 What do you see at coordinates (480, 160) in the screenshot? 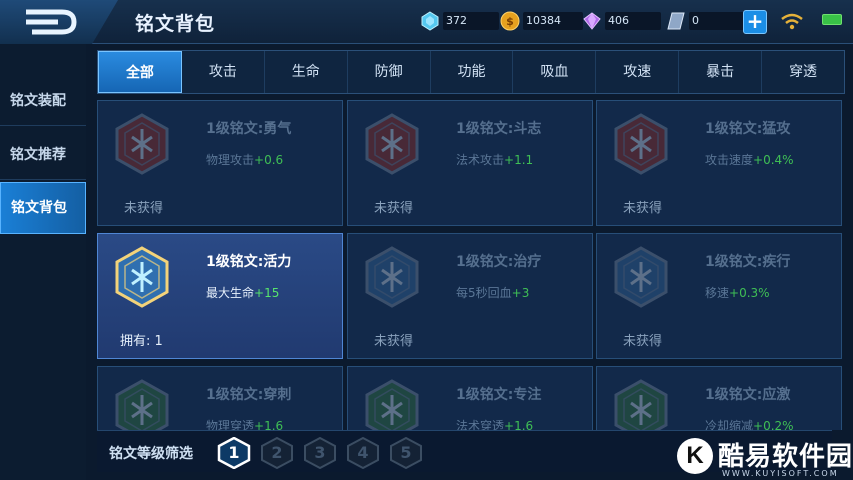
I see `rune-stat-label: 法术攻击` at bounding box center [480, 160].